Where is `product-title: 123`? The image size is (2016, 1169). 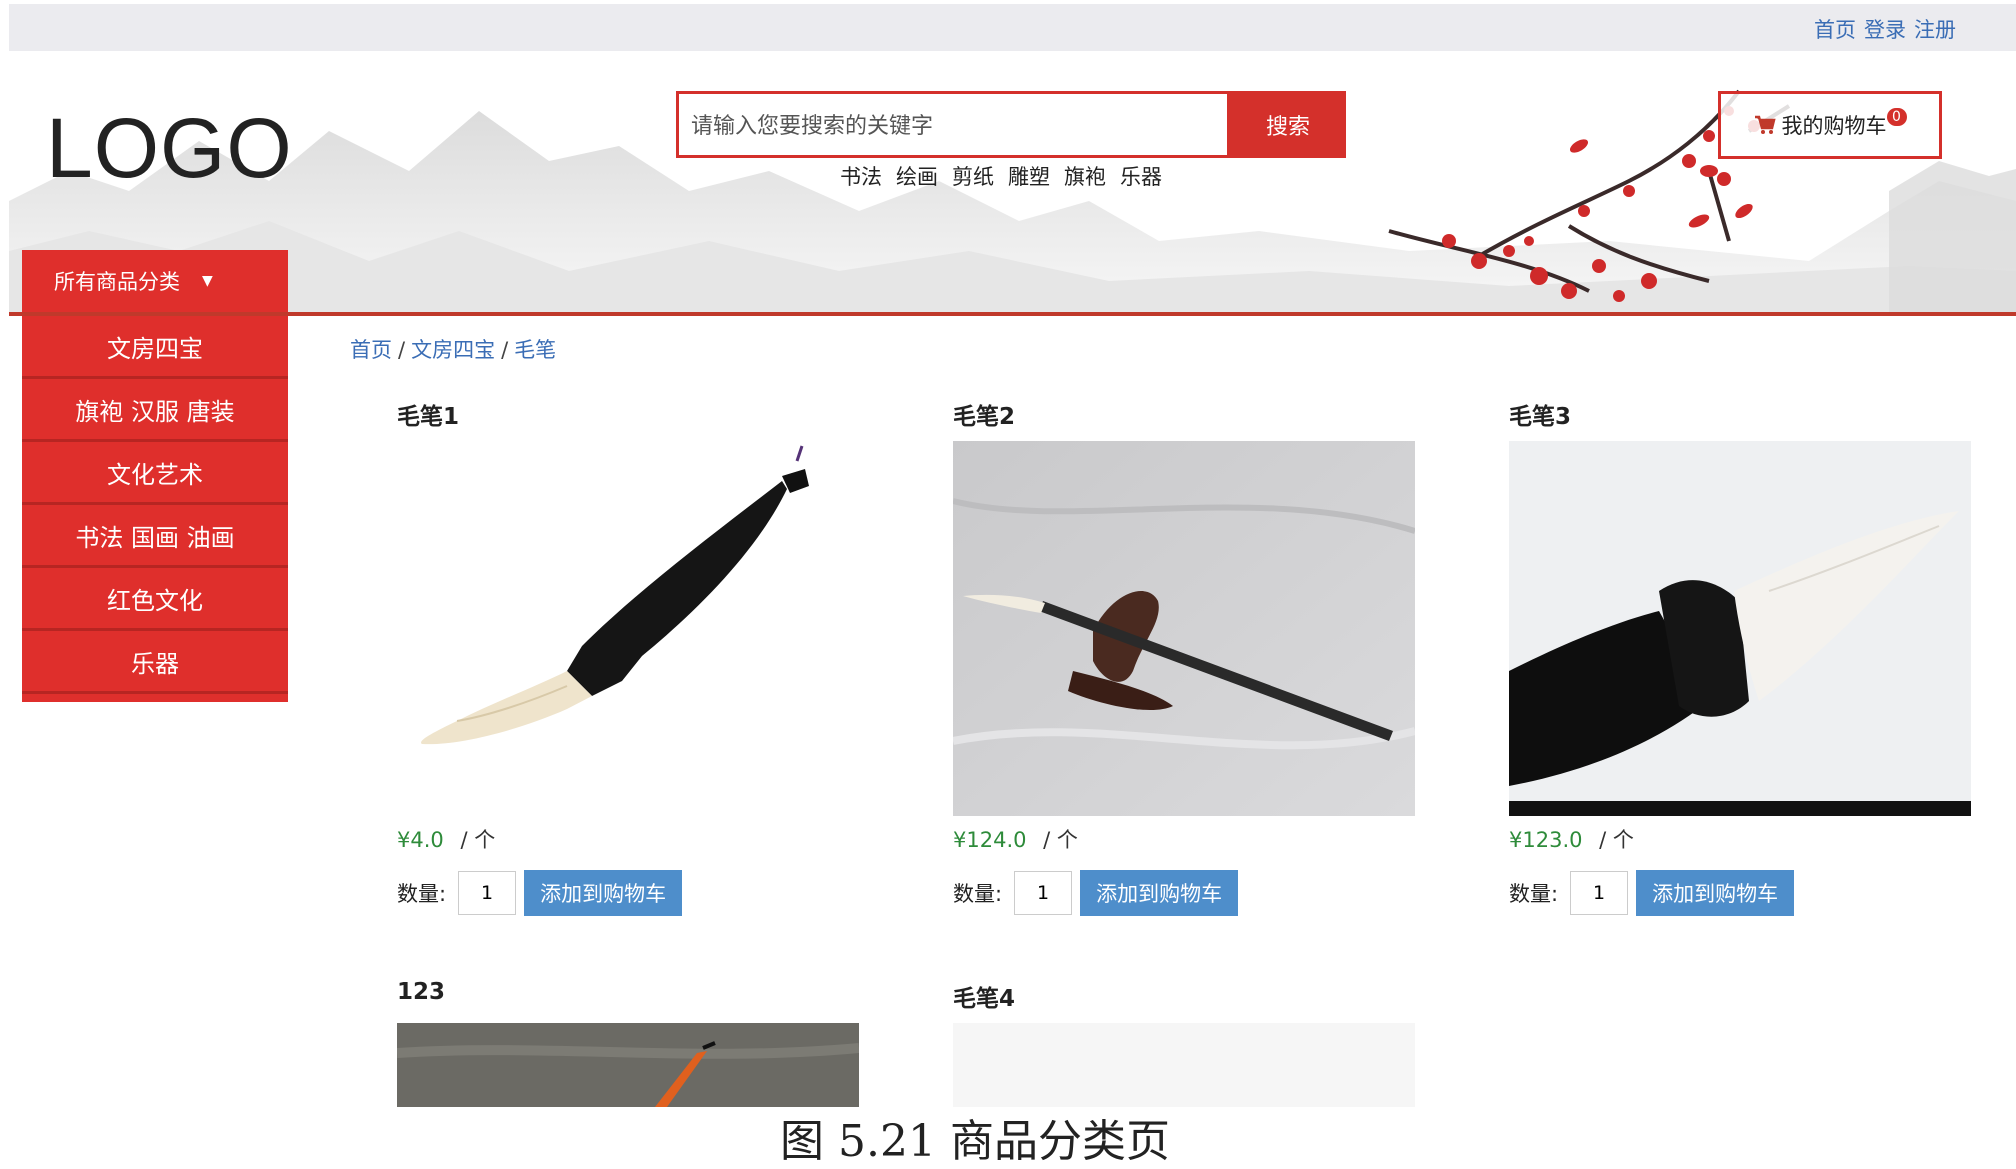 product-title: 123 is located at coordinates (628, 994).